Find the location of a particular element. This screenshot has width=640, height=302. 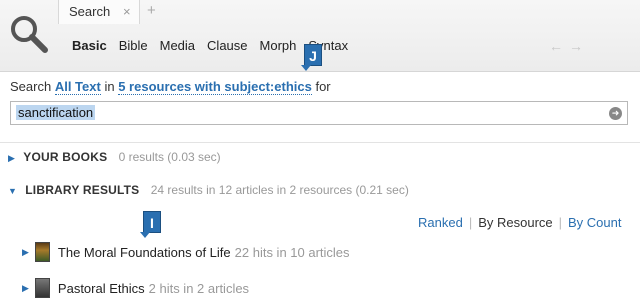

expanded-triangle-icon: ▼ is located at coordinates (12, 191).